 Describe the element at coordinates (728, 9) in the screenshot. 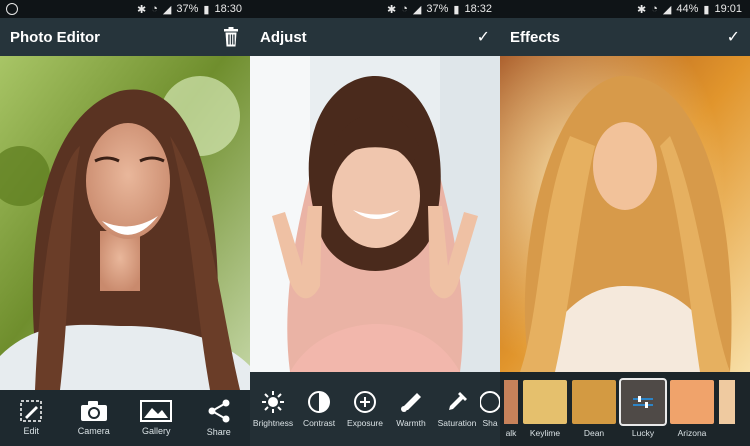

I see `status-time: 19:01` at that location.